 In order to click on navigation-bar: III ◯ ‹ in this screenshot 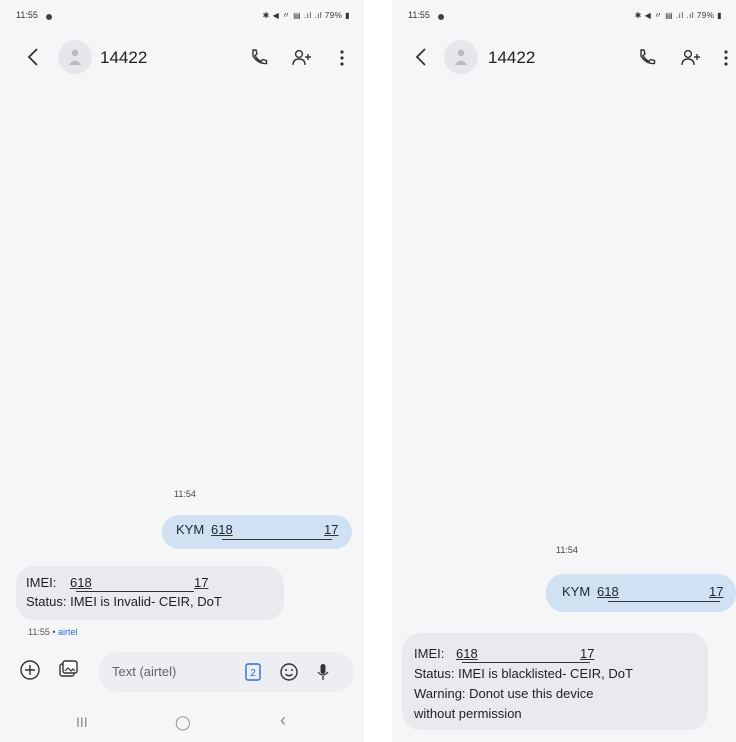, I will do `click(182, 723)`.